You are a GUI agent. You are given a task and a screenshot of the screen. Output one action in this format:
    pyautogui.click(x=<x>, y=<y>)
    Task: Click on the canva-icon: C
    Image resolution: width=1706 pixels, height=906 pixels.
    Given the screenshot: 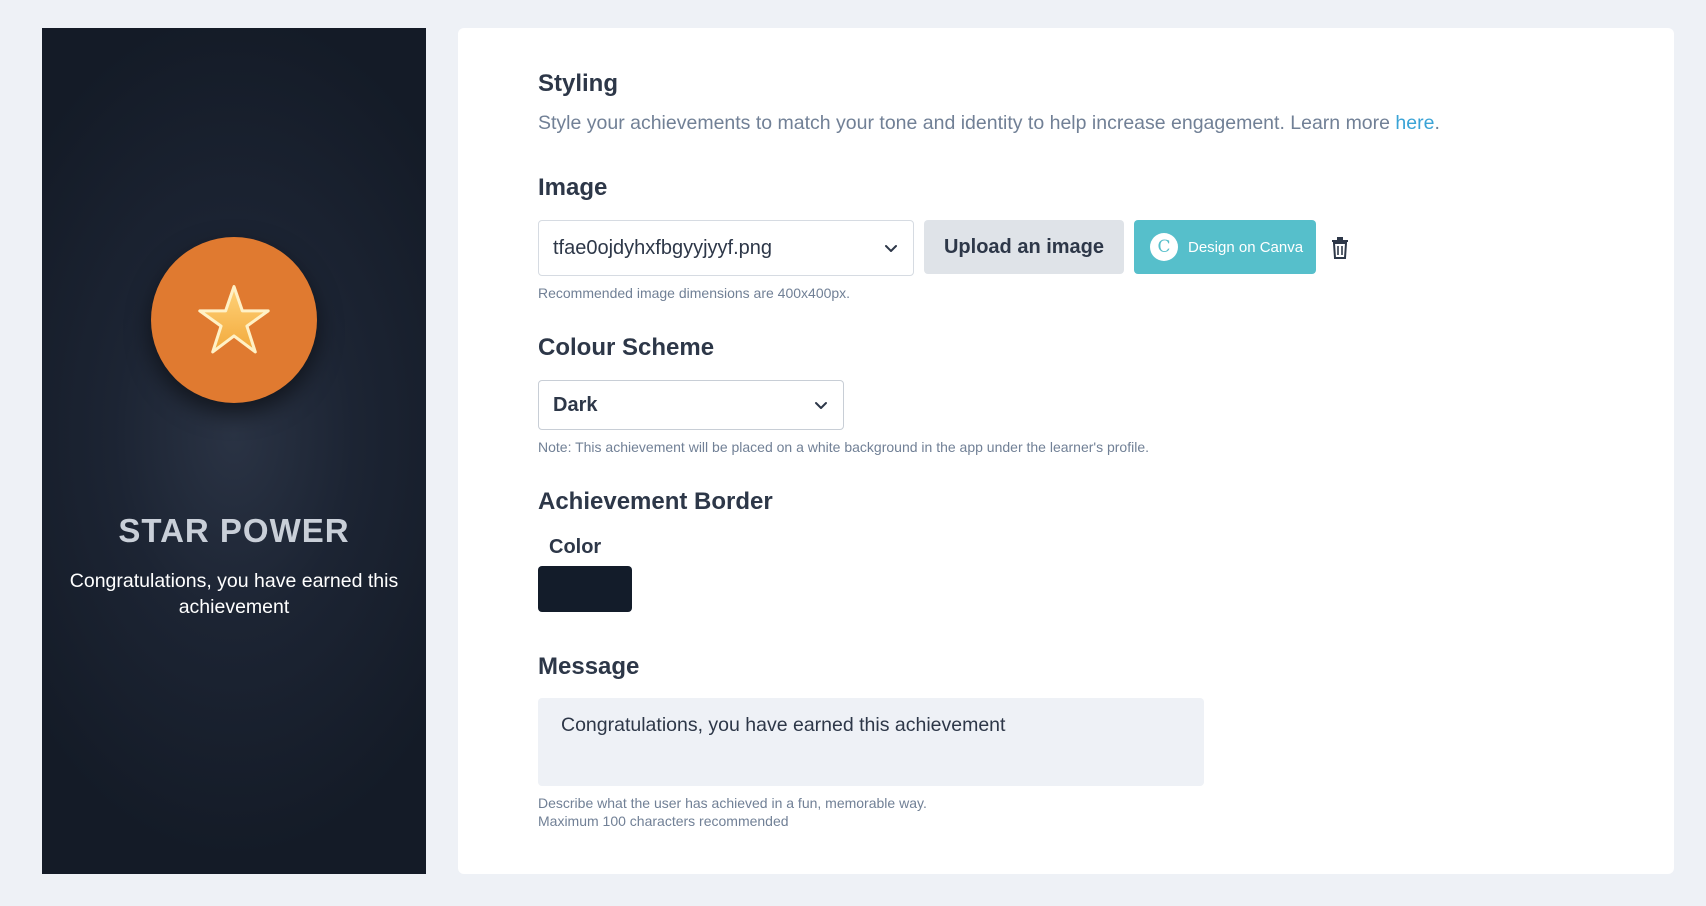 What is the action you would take?
    pyautogui.click(x=1164, y=247)
    